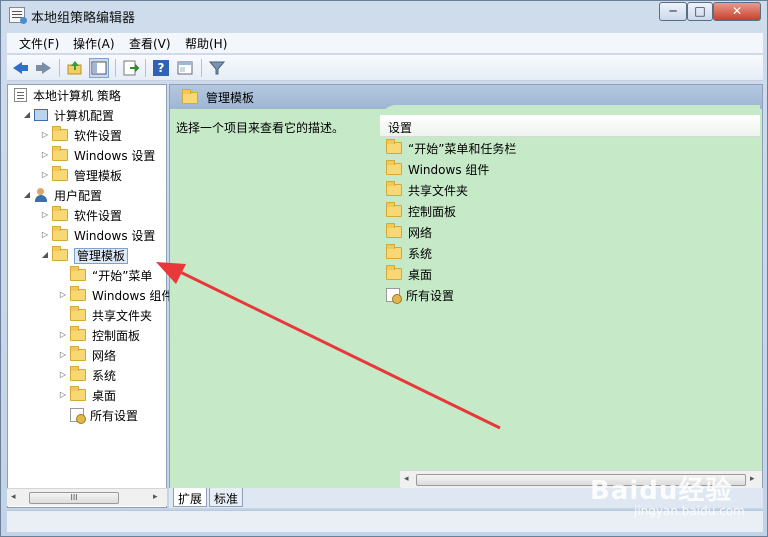 Image resolution: width=768 pixels, height=537 pixels. I want to click on list-item: 所有设置, so click(420, 297).